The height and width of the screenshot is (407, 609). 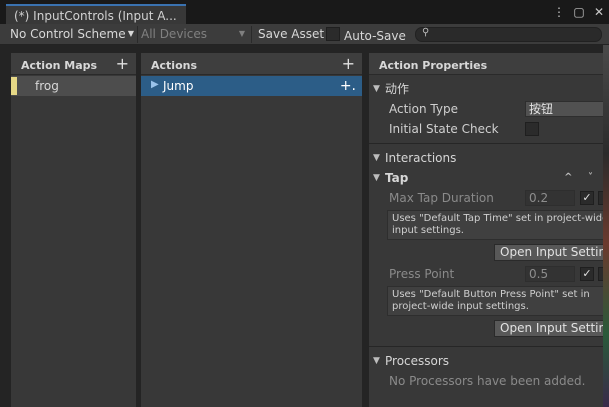 I want to click on press-point-row: Press Point 0.5 ✓, so click(x=489, y=274).